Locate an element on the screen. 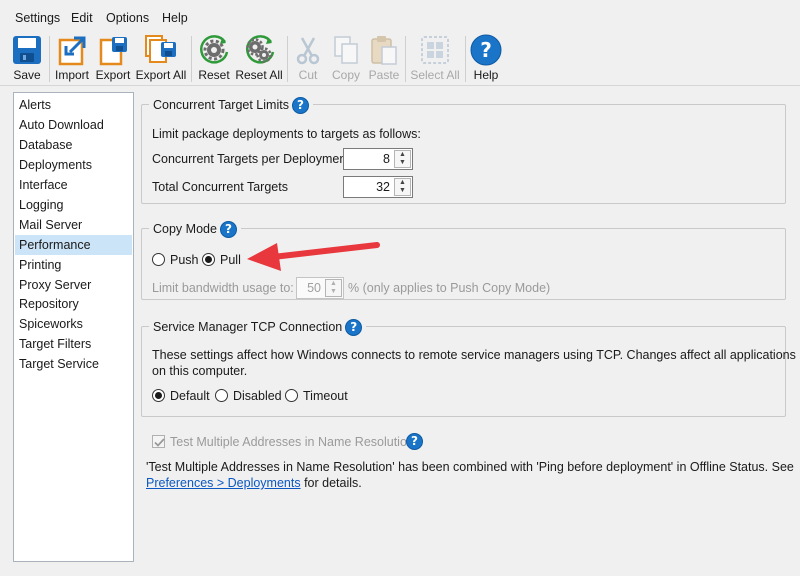 Image resolution: width=800 pixels, height=576 pixels. pull-label: Pull is located at coordinates (230, 260).